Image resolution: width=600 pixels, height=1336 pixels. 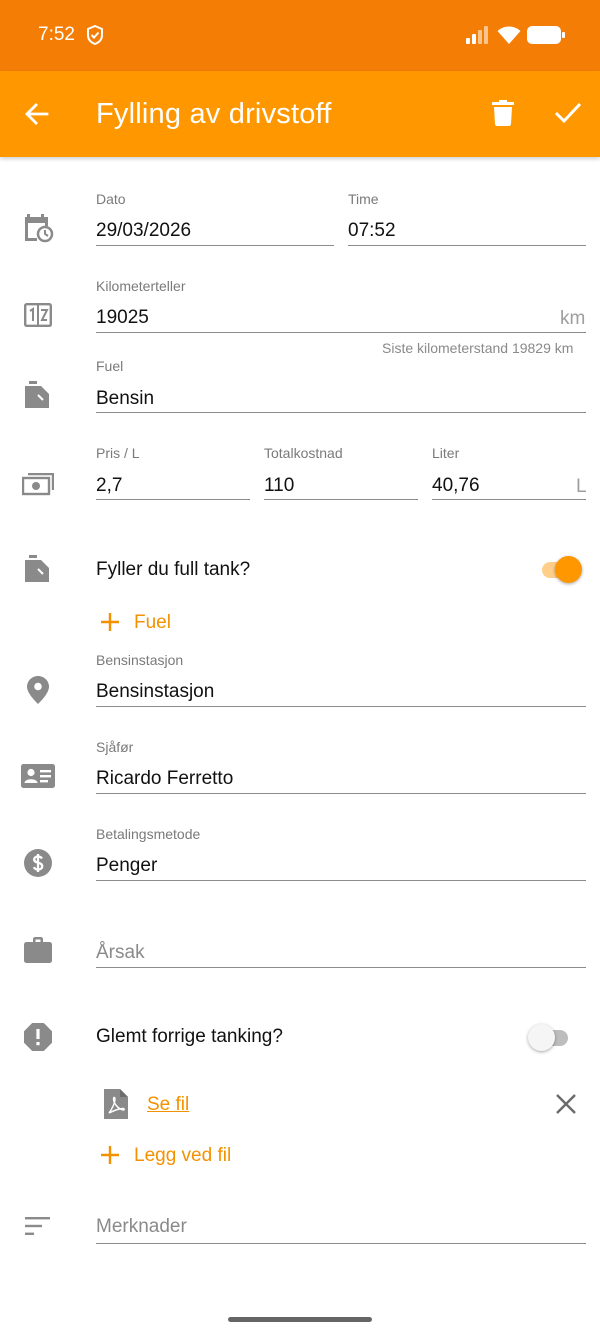 I want to click on reason-underline, so click(x=341, y=967).